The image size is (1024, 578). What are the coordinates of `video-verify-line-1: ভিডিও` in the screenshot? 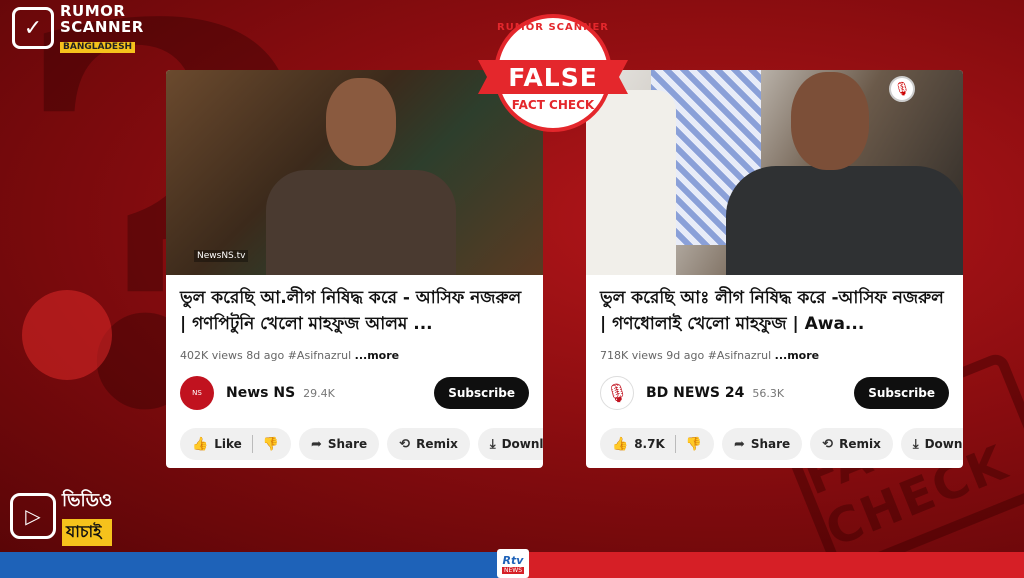 It's located at (87, 500).